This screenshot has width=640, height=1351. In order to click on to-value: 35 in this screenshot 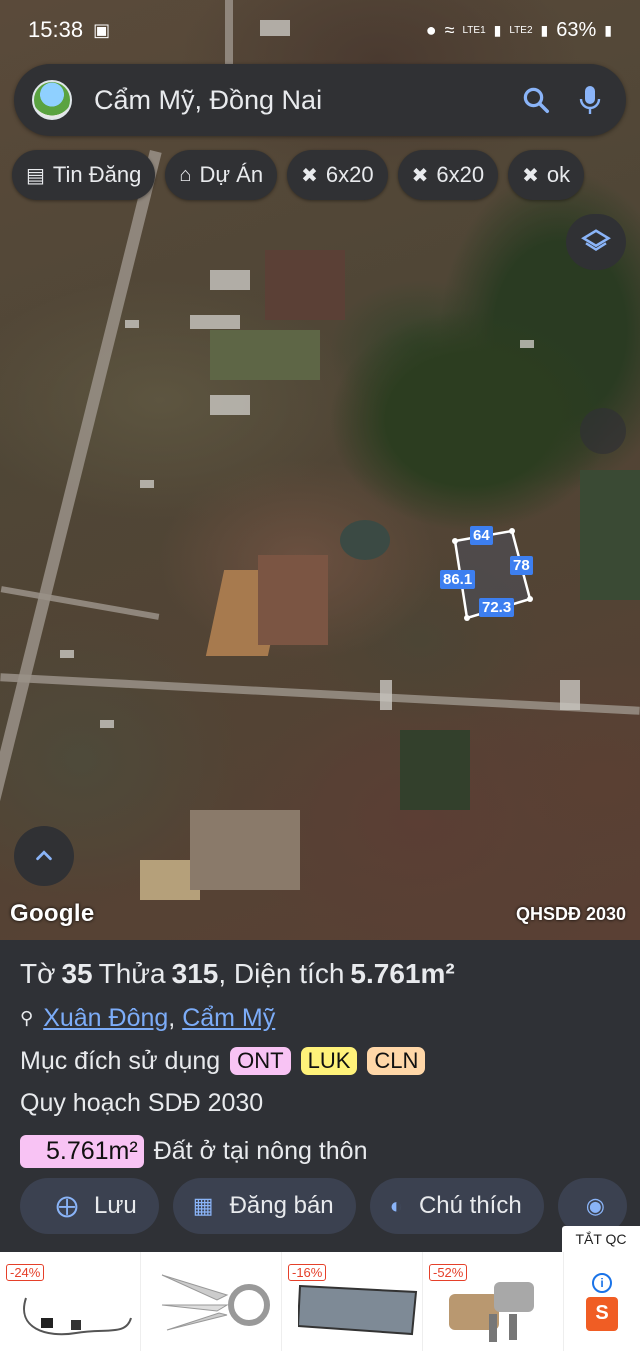, I will do `click(77, 973)`.